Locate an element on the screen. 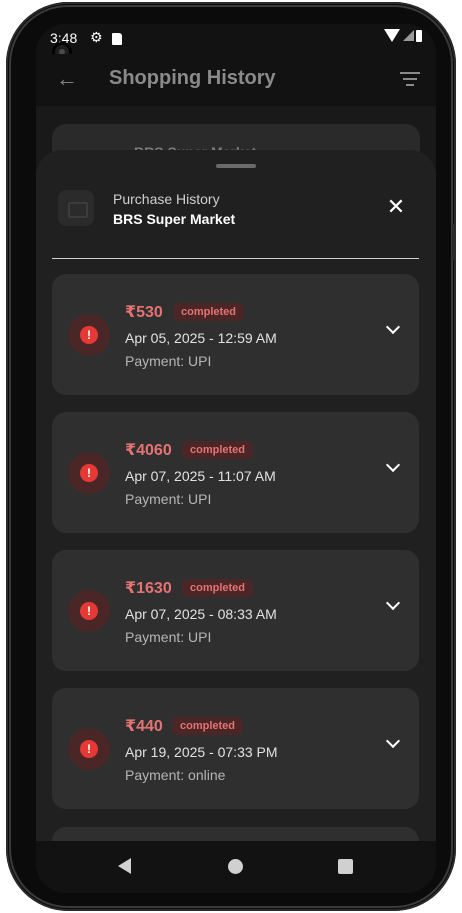 The height and width of the screenshot is (913, 462). transaction-date: Apr 19, 2025 - 07:33 PM is located at coordinates (201, 752).